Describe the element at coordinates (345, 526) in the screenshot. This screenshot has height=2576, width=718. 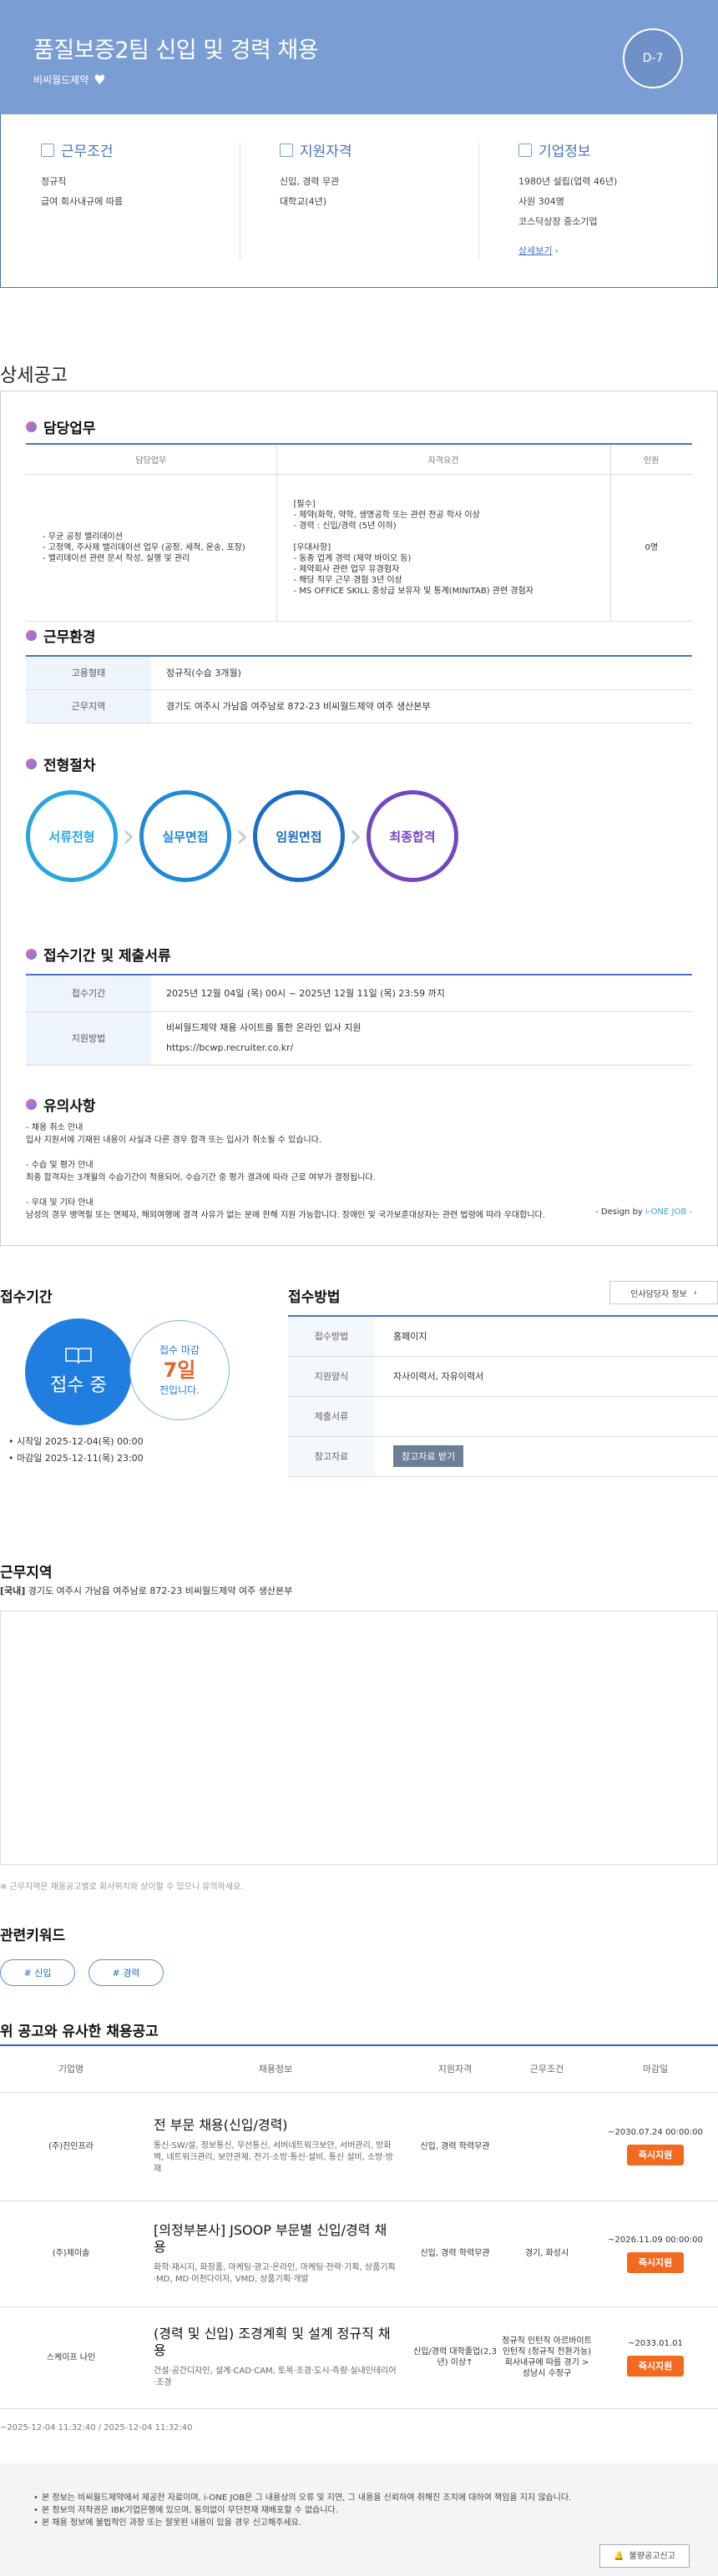
I see `req-line: - 경력 : 신입/경력 (5년 이하)` at that location.